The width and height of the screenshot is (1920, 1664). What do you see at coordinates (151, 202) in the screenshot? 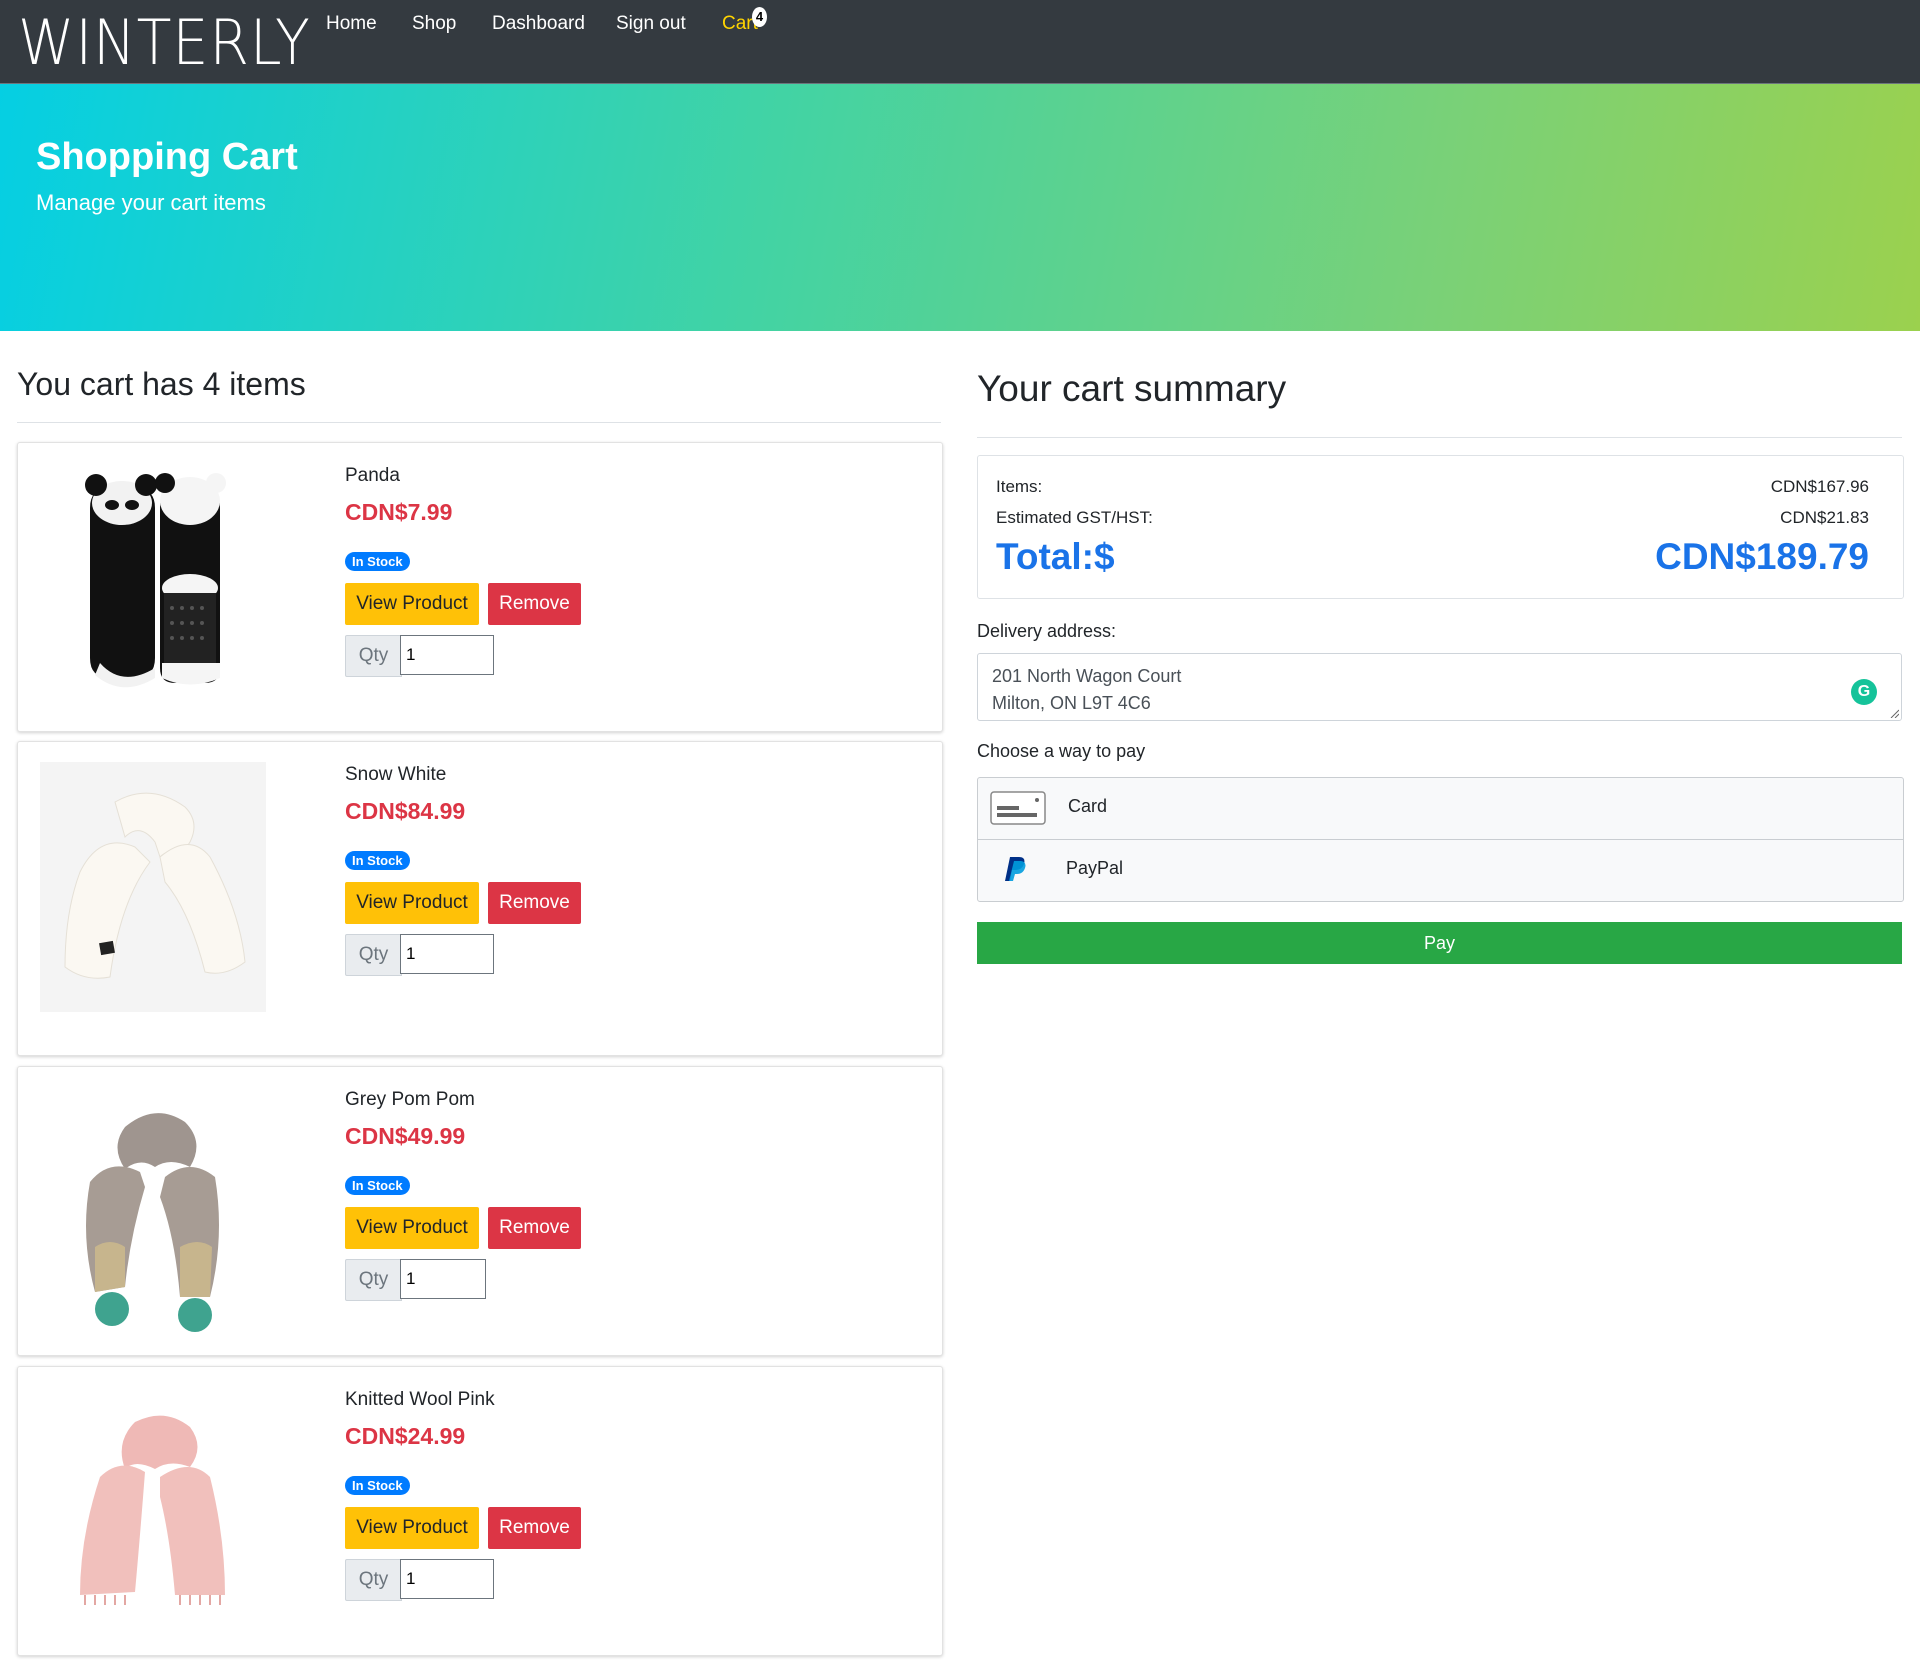
I see `page-subtitle: Manage your cart items` at bounding box center [151, 202].